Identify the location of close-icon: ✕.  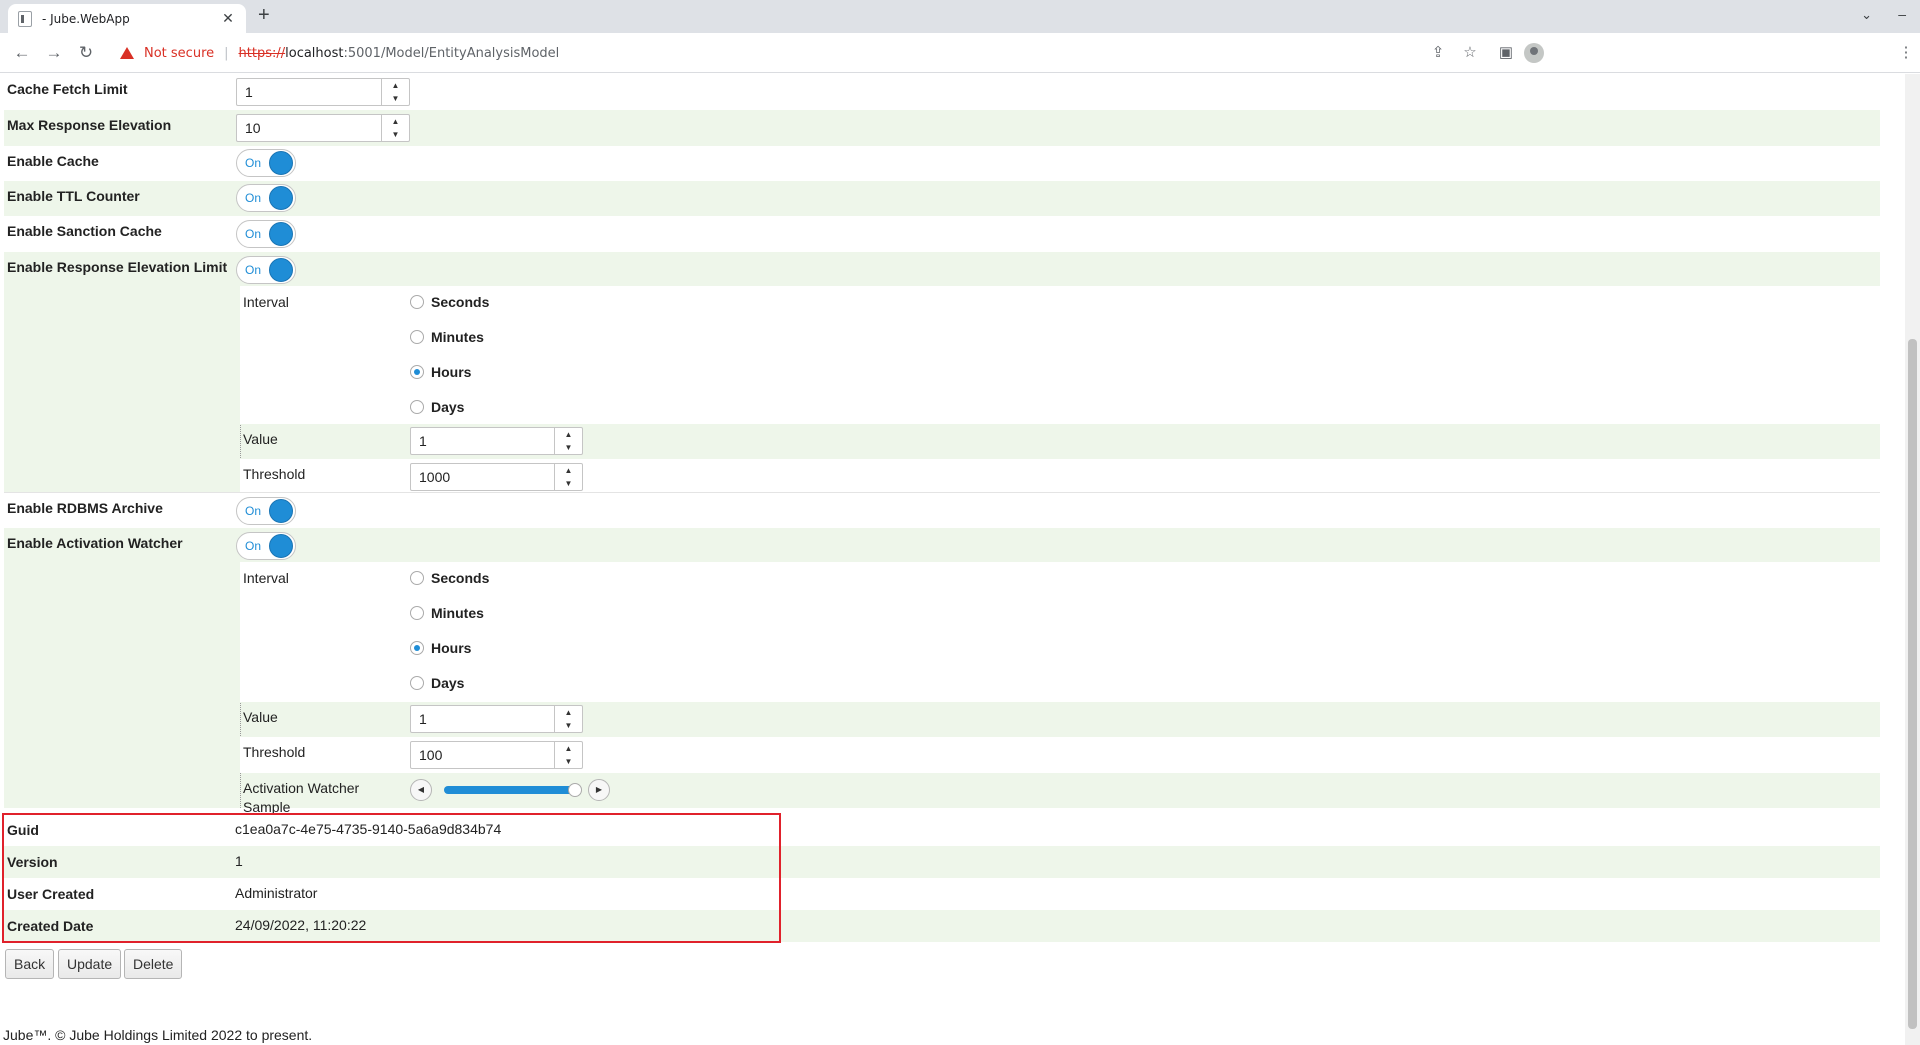
(228, 18).